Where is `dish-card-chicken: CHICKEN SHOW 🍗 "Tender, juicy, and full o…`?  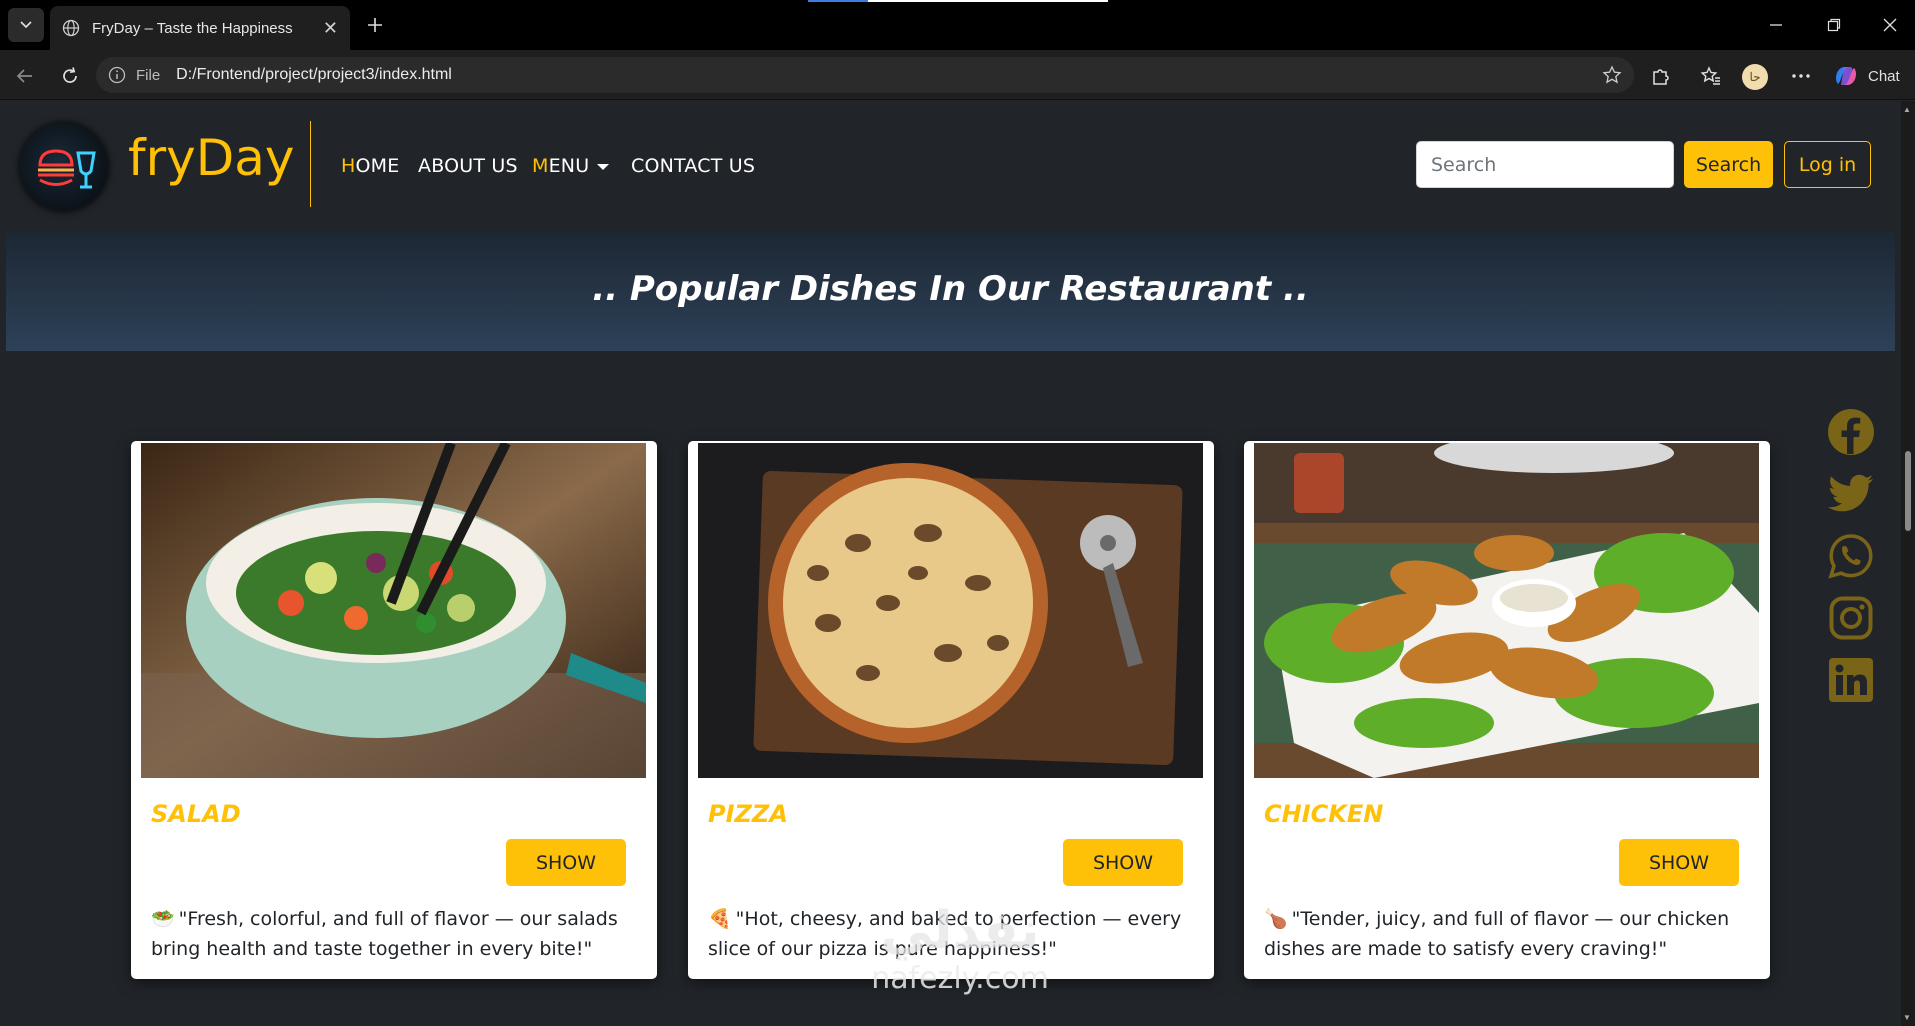 dish-card-chicken: CHICKEN SHOW 🍗 "Tender, juicy, and full o… is located at coordinates (1507, 710).